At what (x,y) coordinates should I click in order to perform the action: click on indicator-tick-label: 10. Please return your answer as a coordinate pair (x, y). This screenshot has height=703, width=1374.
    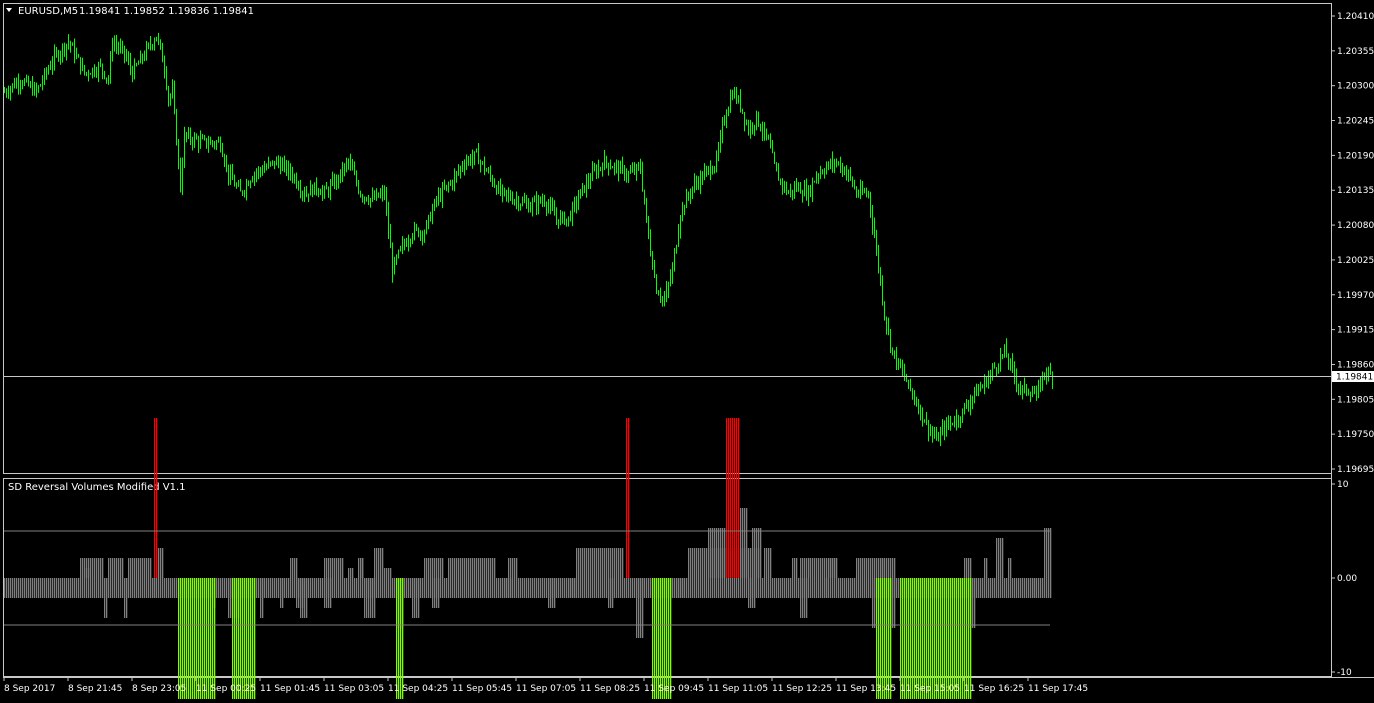
    Looking at the image, I should click on (1343, 485).